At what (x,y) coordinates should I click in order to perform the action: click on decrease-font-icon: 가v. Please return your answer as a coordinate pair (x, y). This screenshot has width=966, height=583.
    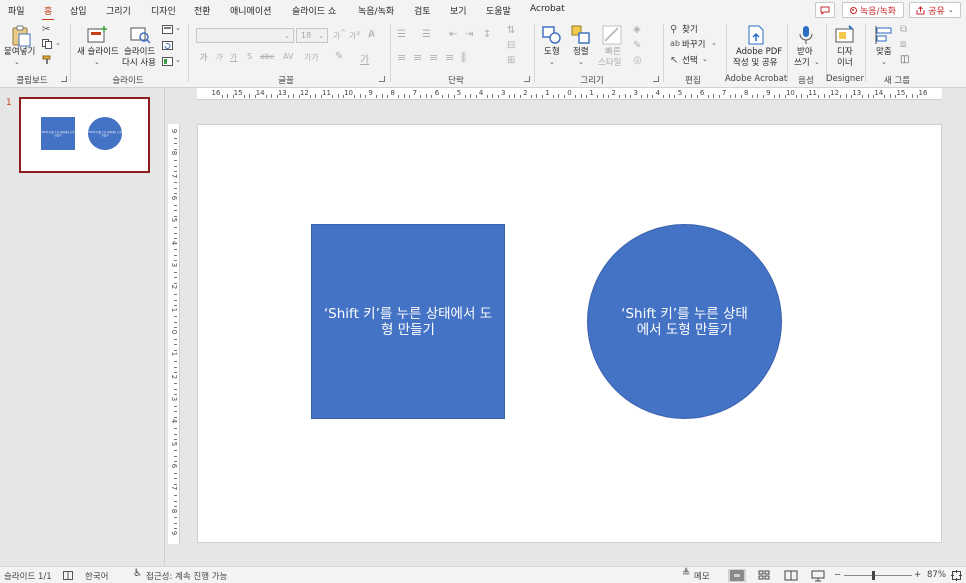
    Looking at the image, I should click on (354, 35).